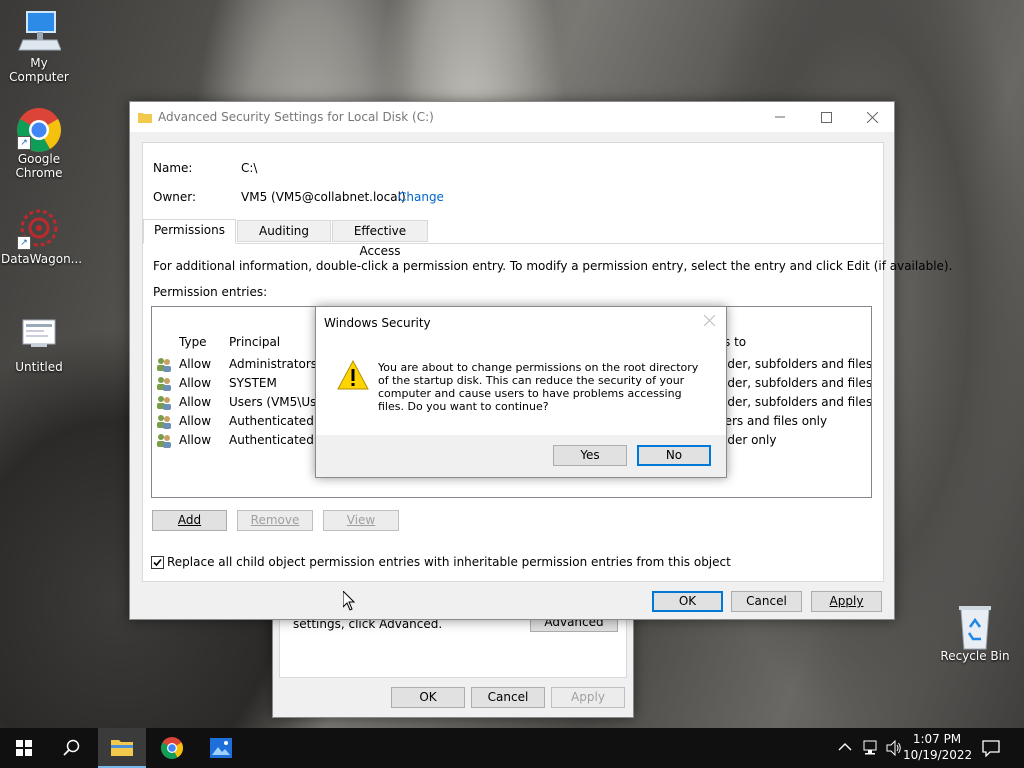 This screenshot has width=1024, height=768. I want to click on desktop-icon-label: Recycle Bin, so click(975, 656).